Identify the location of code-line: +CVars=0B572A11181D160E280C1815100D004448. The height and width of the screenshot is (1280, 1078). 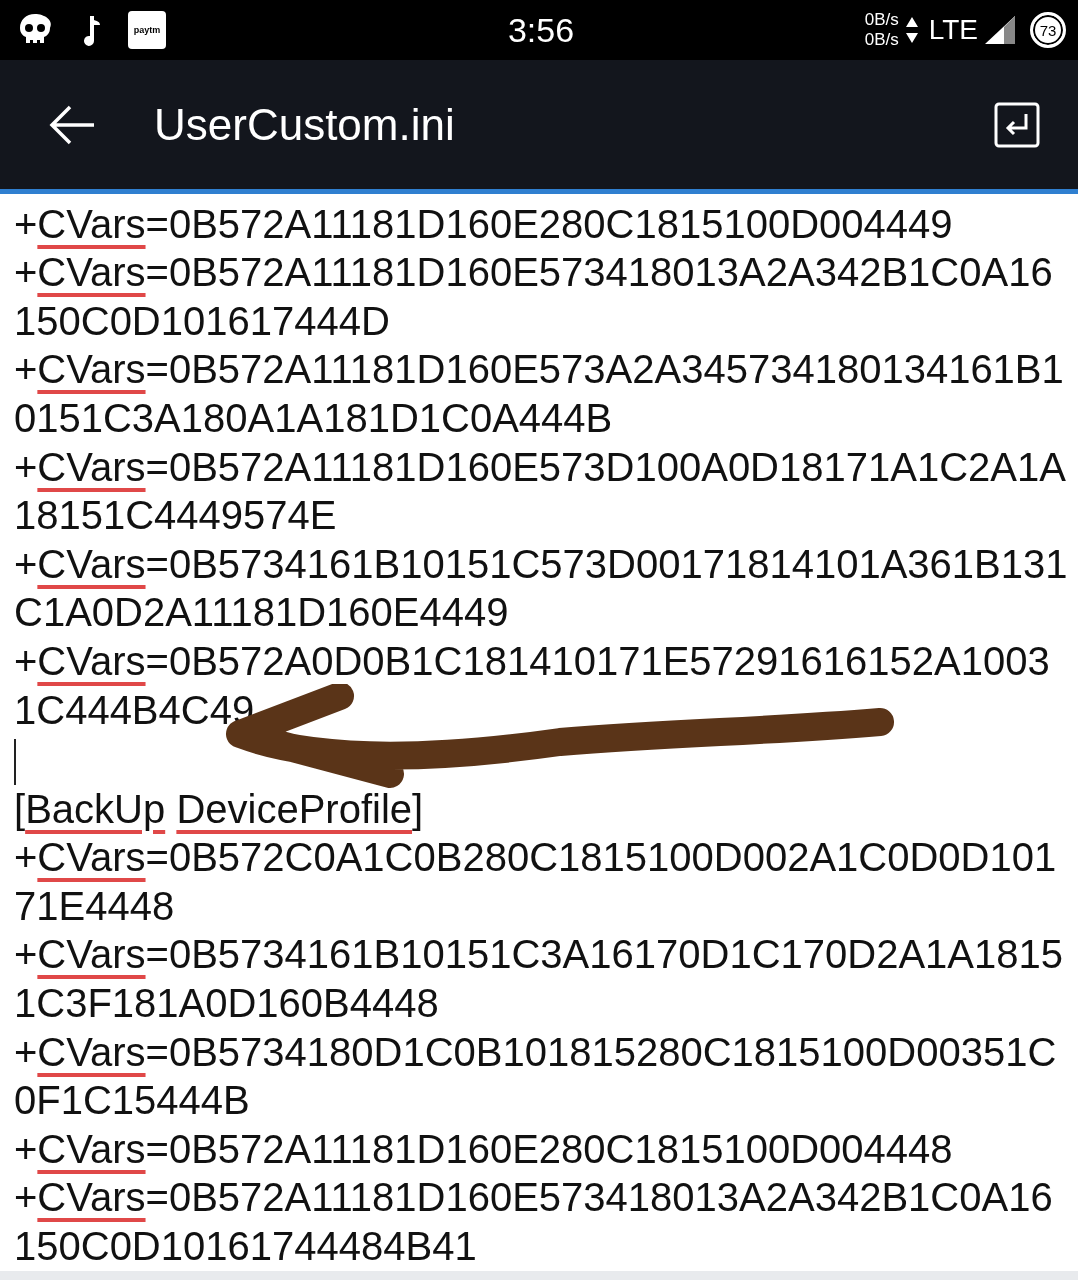
(484, 1149).